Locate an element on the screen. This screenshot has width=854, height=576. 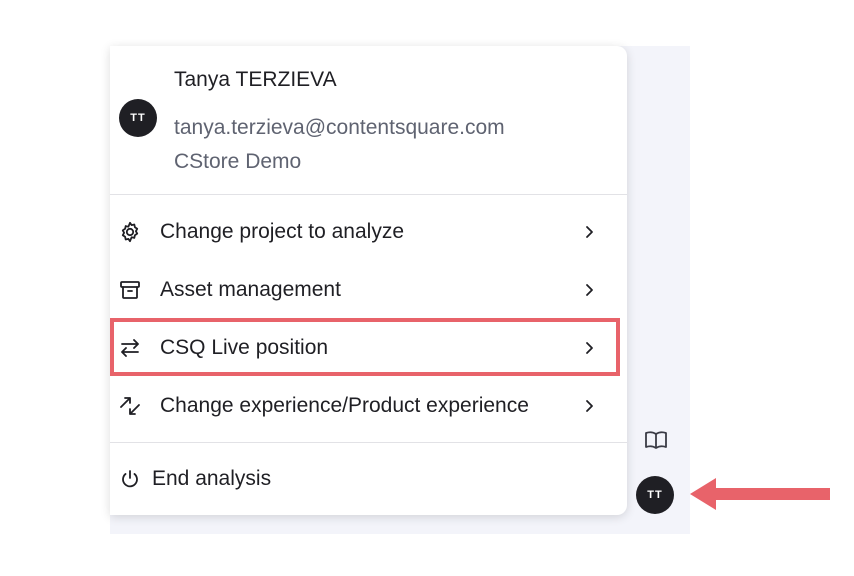
user-name: Tanya TERZIEVA is located at coordinates (255, 79).